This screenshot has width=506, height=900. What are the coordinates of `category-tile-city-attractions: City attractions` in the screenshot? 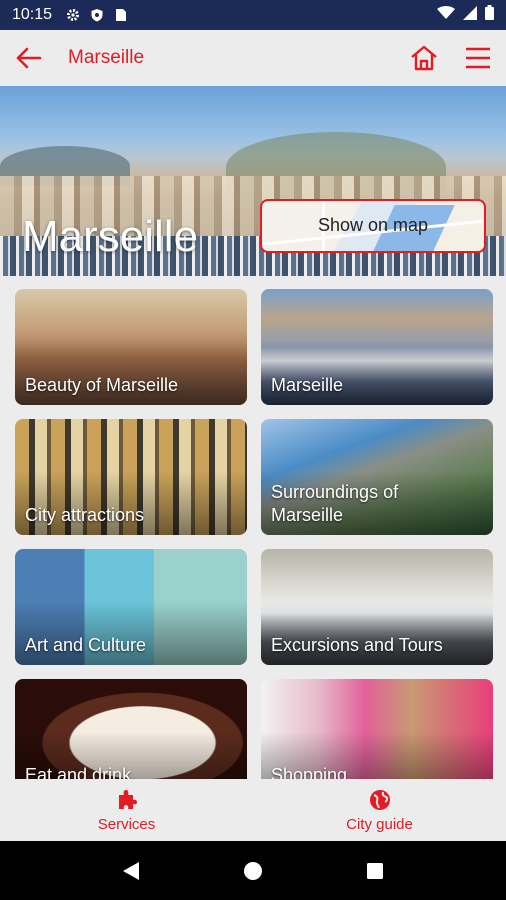 It's located at (131, 477).